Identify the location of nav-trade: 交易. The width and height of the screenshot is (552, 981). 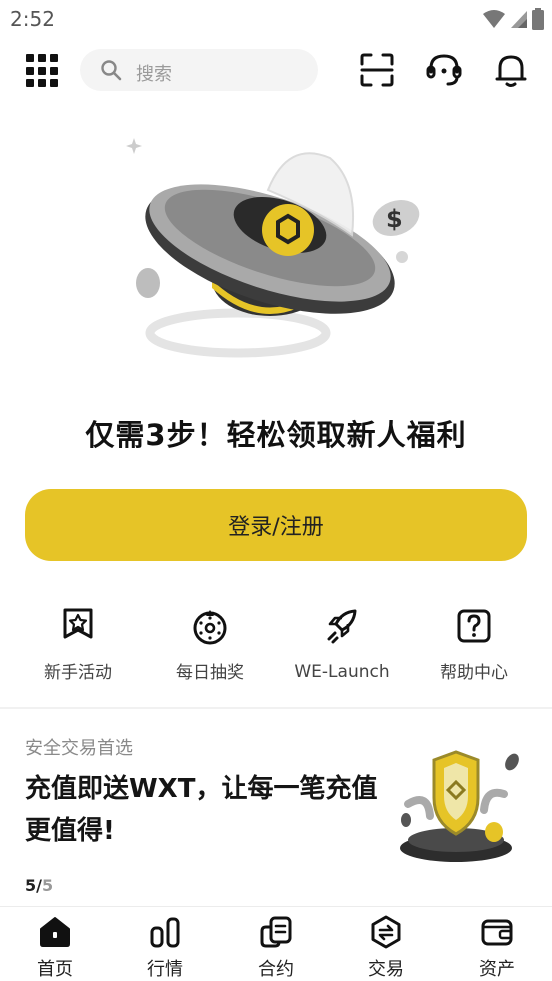
(386, 944).